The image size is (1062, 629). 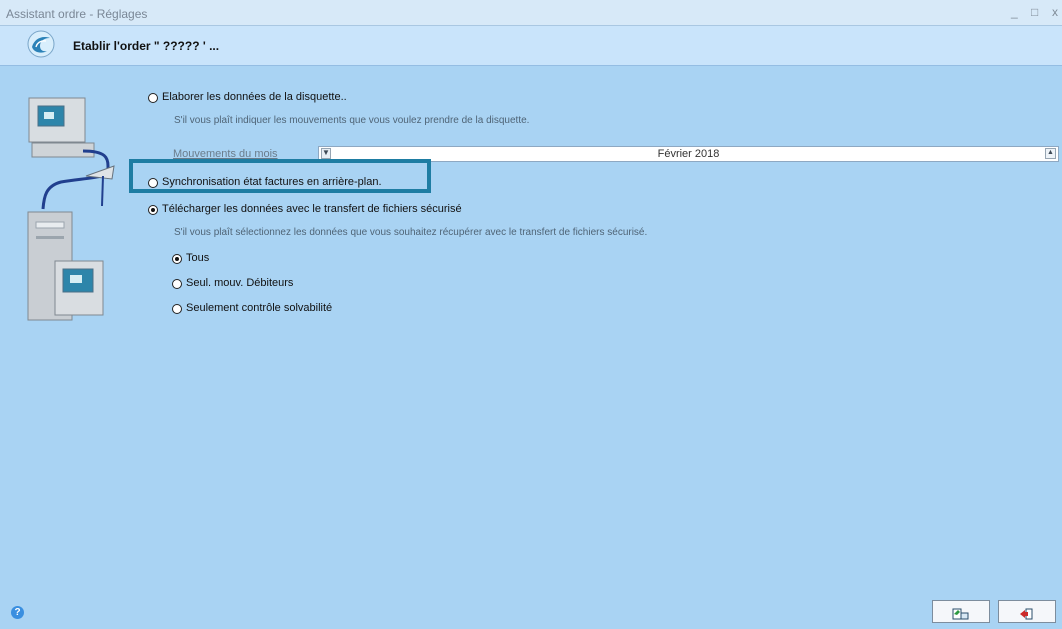 What do you see at coordinates (1034, 12) in the screenshot?
I see `maximize-button: □` at bounding box center [1034, 12].